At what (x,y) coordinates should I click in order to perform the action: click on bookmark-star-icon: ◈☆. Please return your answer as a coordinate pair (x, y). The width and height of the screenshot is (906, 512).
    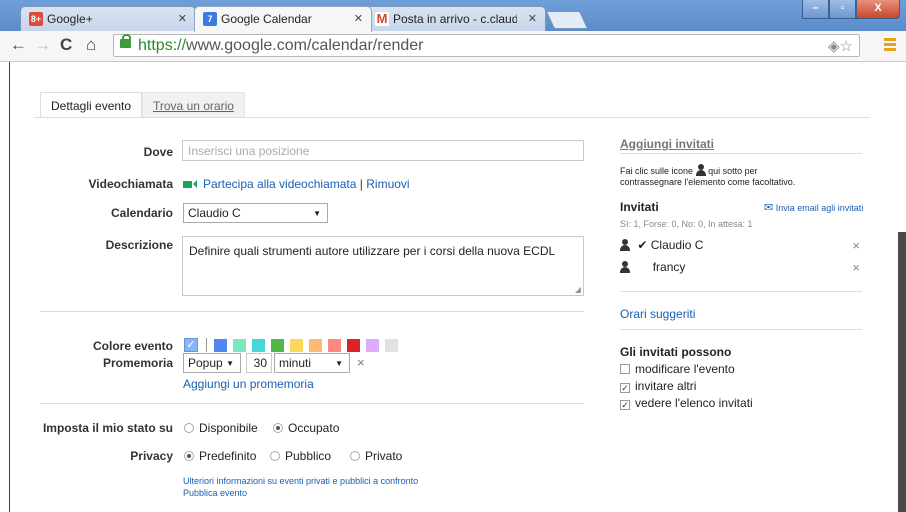
    Looking at the image, I should click on (840, 46).